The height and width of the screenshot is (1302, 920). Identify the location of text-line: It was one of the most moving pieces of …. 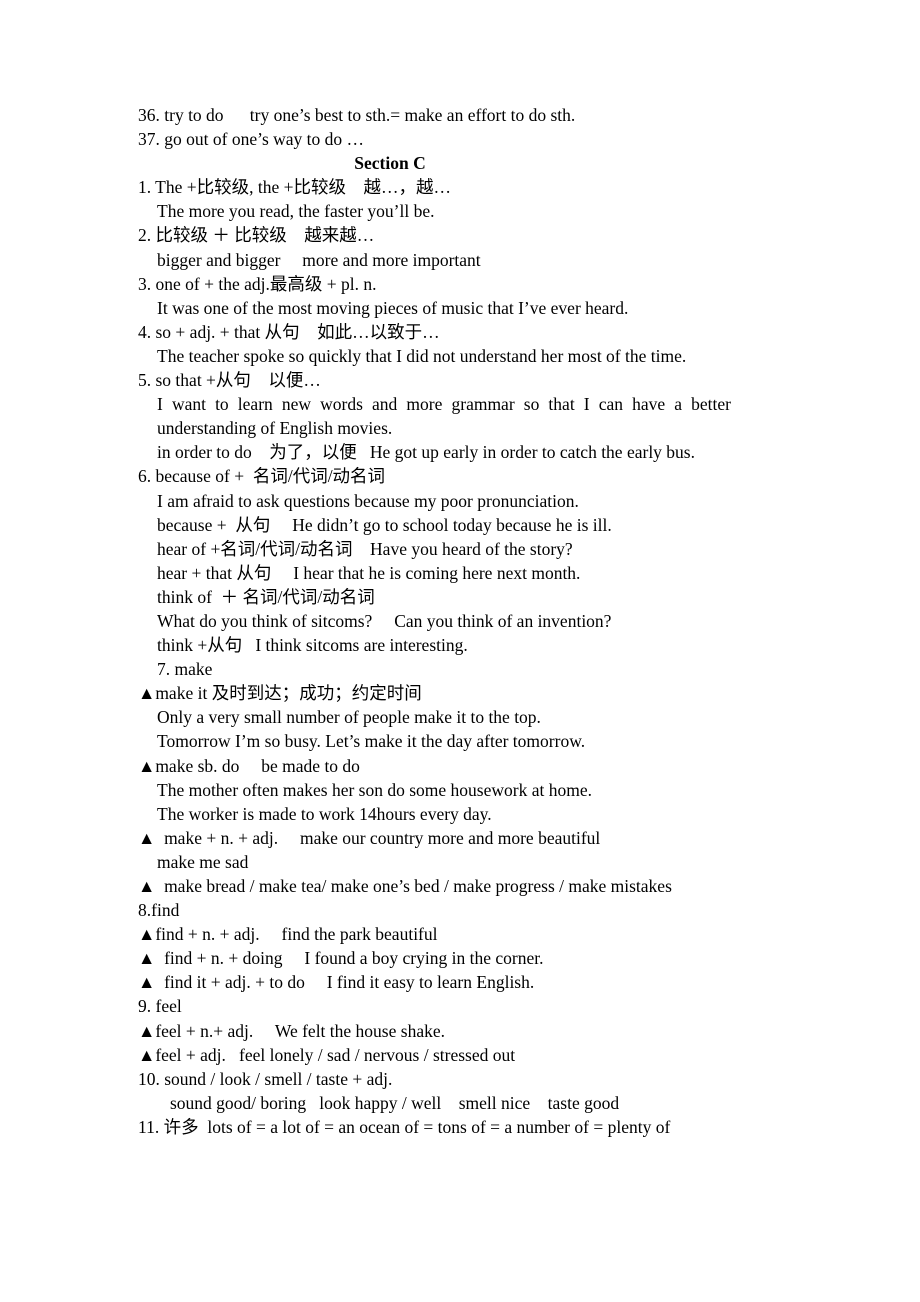
(393, 307).